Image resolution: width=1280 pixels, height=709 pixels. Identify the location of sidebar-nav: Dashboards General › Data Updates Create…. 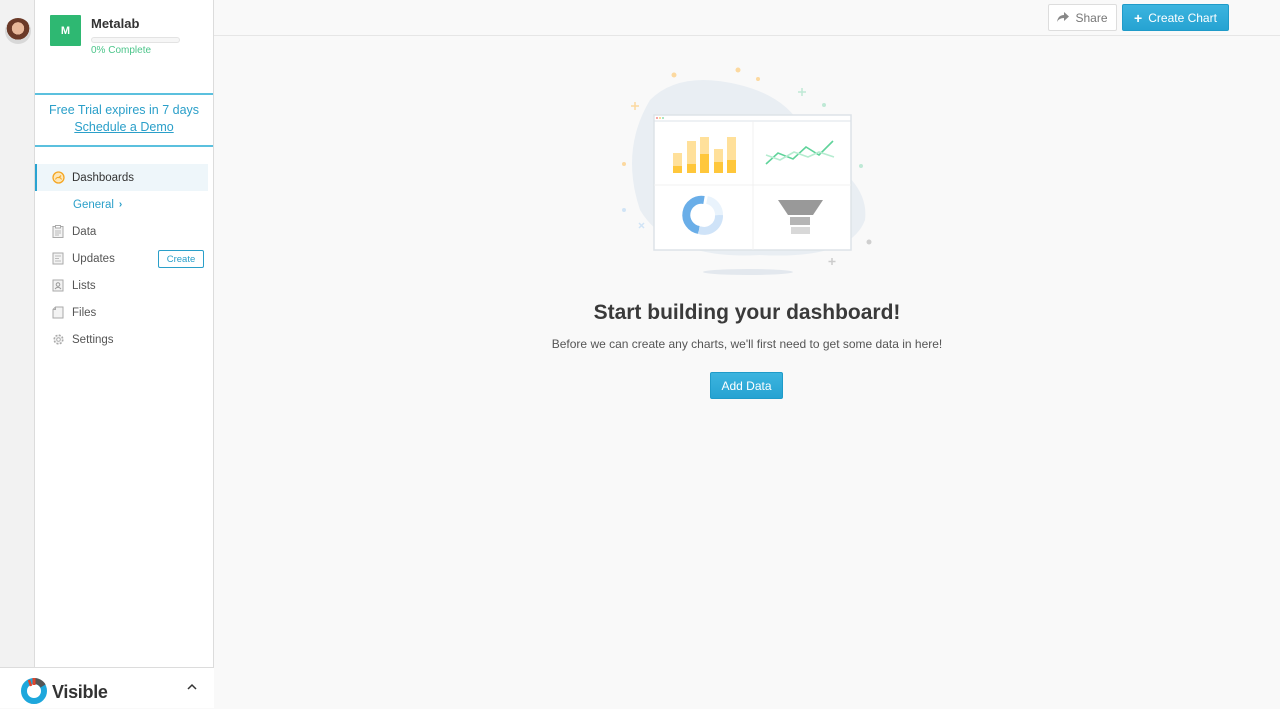
(124, 258).